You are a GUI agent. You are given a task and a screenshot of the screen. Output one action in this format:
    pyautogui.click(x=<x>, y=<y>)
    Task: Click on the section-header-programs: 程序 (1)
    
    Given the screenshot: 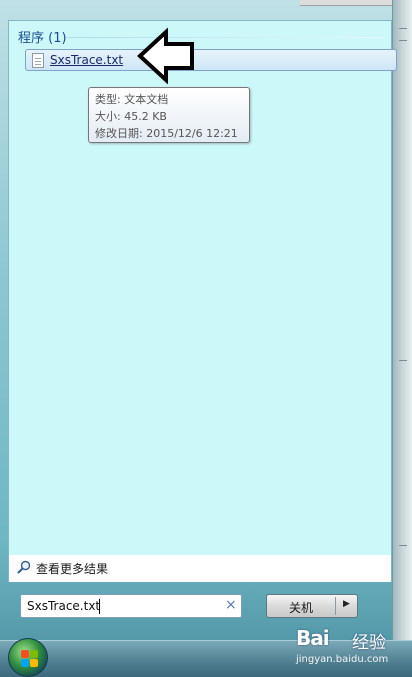 What is the action you would take?
    pyautogui.click(x=42, y=38)
    